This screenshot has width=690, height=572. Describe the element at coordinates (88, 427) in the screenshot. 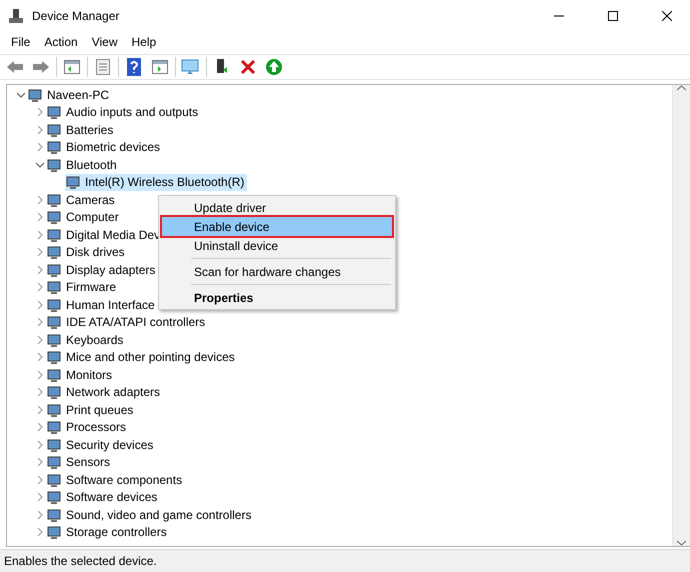

I see `tree-item: Processors` at that location.